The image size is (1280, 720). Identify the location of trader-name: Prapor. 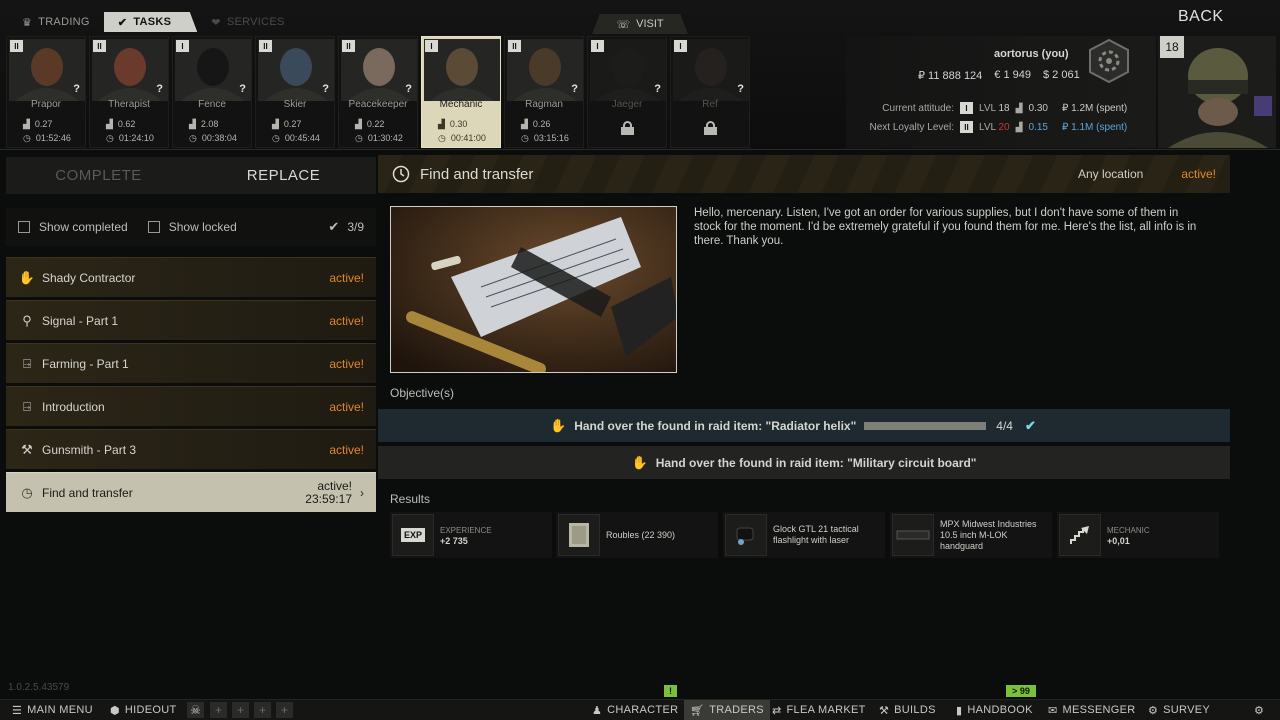
(45, 104).